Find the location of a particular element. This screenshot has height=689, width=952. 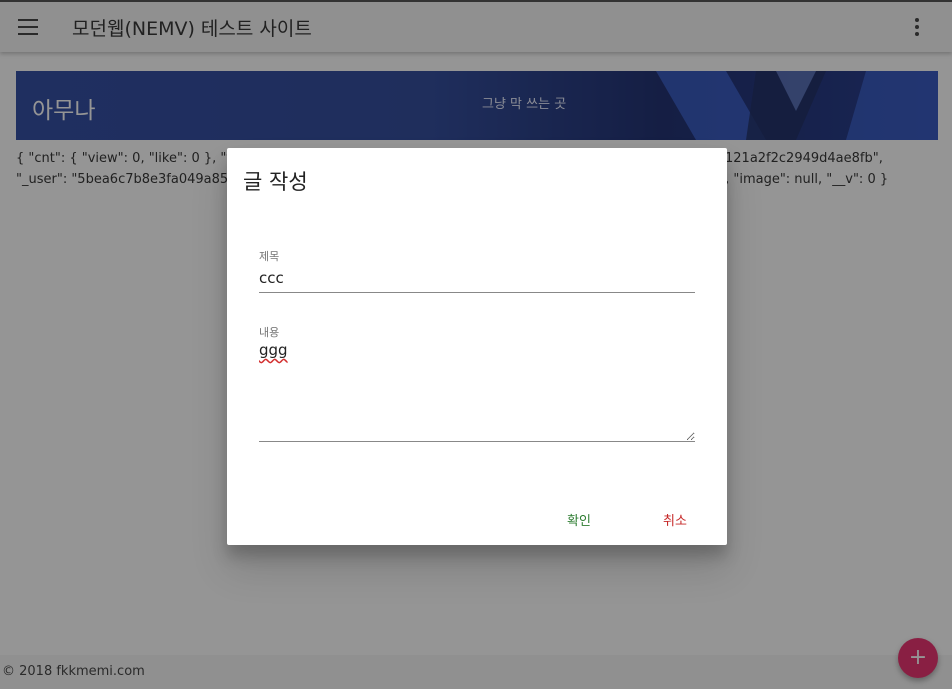

confirm-button: 확인 is located at coordinates (579, 519).